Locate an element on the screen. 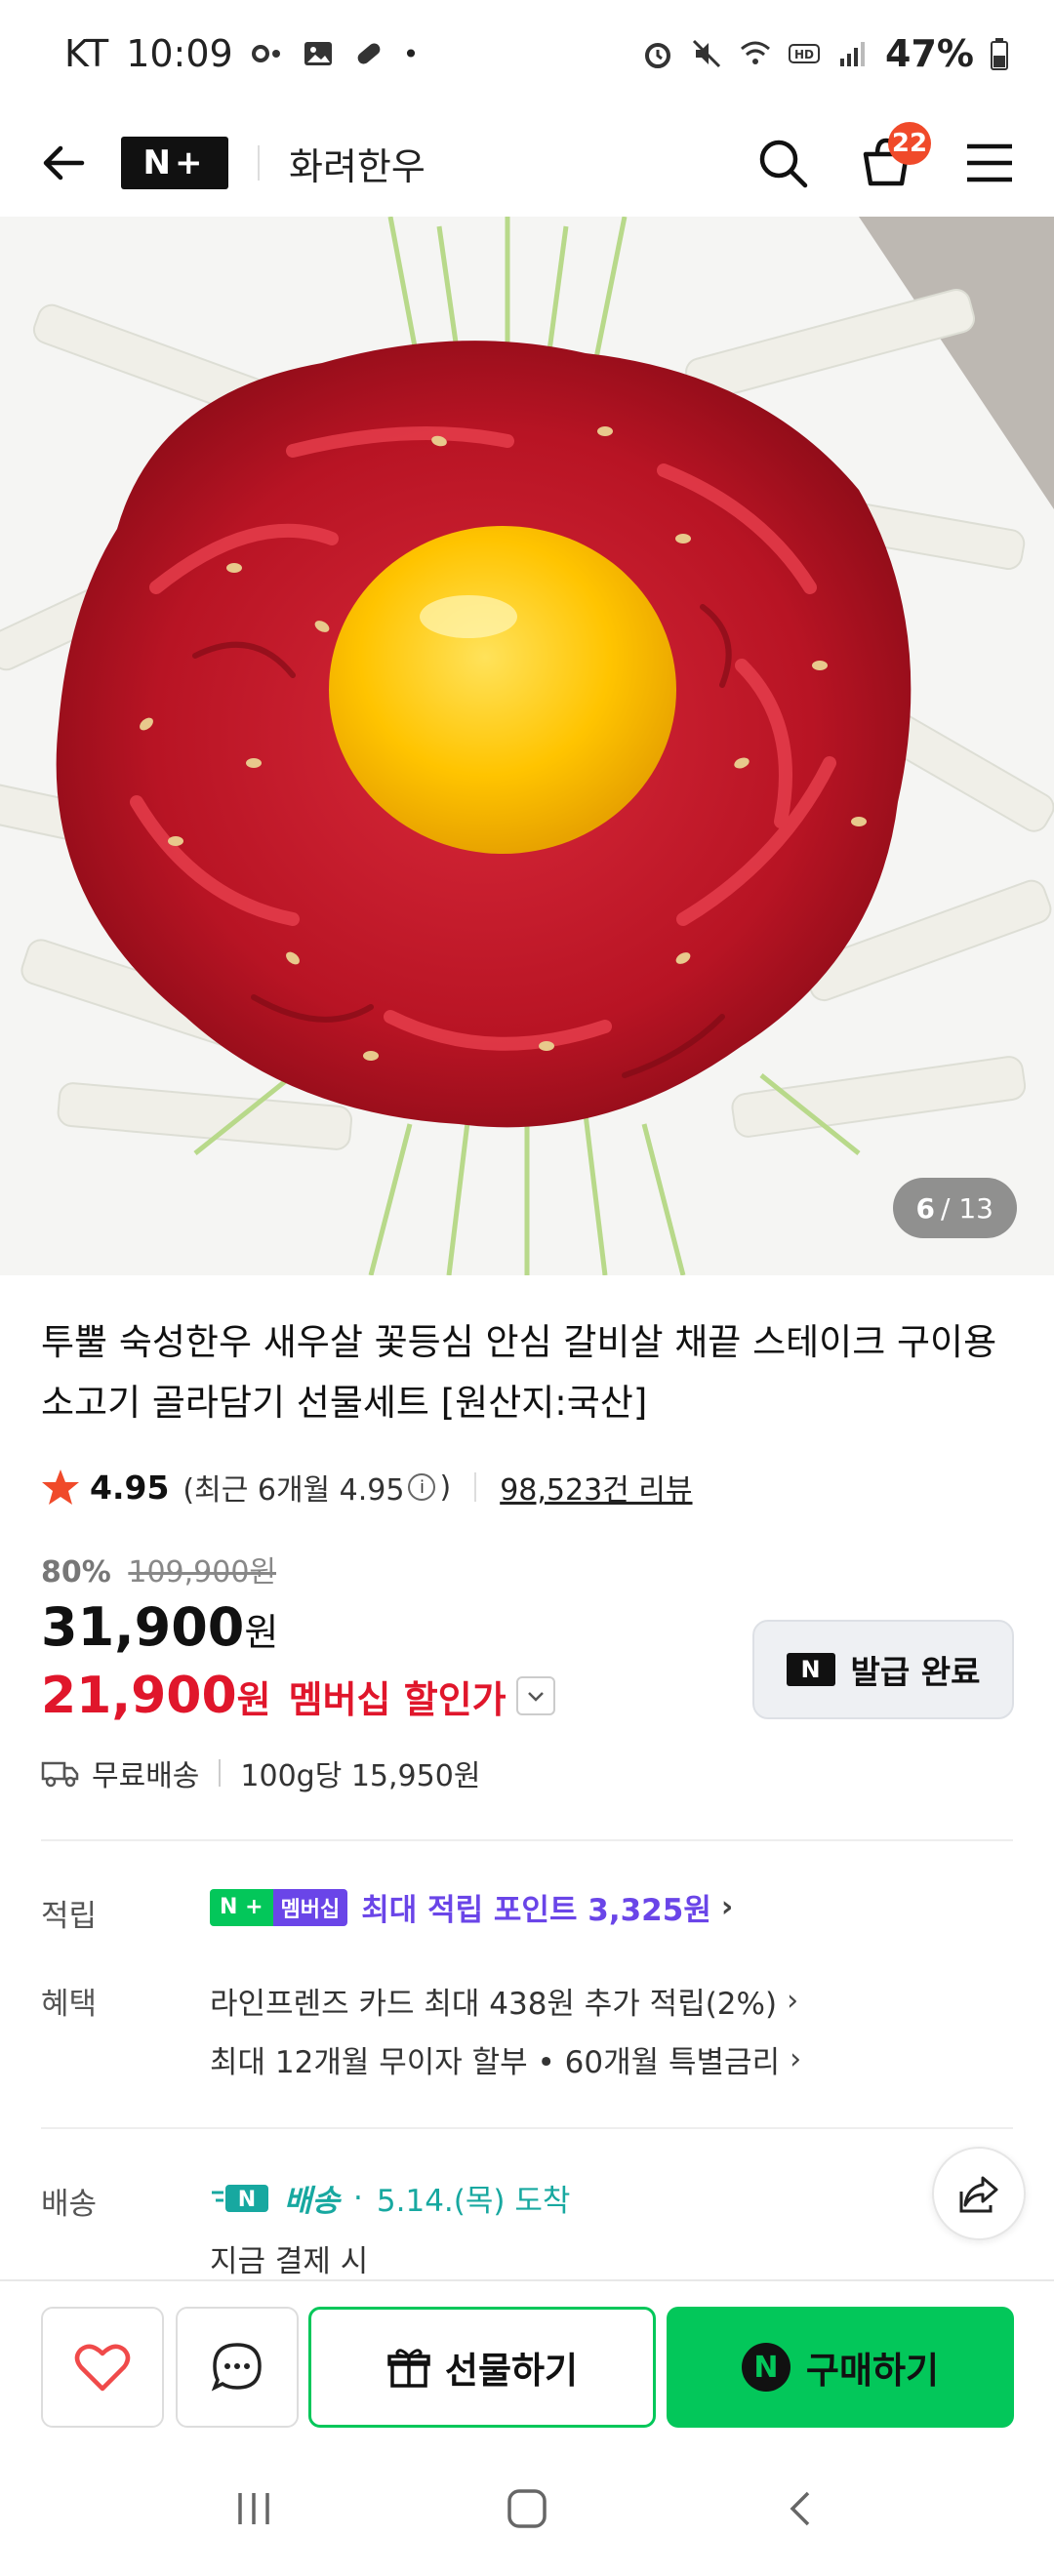 This screenshot has height=2576, width=1054. recent-rating-close: ) is located at coordinates (446, 1487).